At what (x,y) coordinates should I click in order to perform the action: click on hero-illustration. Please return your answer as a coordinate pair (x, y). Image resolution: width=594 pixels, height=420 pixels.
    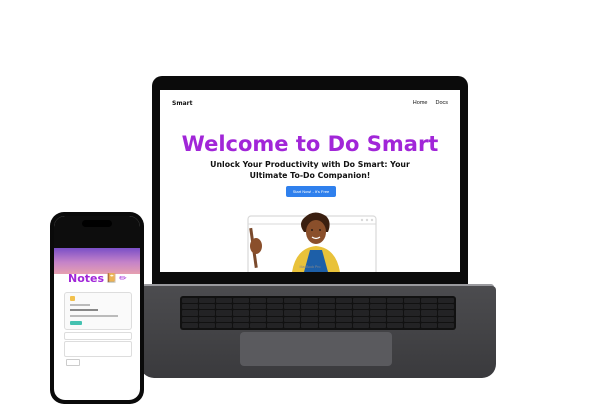
    Looking at the image, I should click on (312, 242).